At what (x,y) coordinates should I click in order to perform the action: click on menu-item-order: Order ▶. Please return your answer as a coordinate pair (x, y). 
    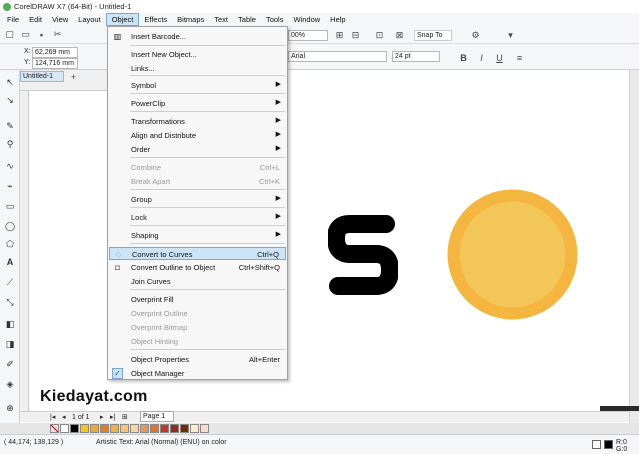
    Looking at the image, I should click on (197, 149).